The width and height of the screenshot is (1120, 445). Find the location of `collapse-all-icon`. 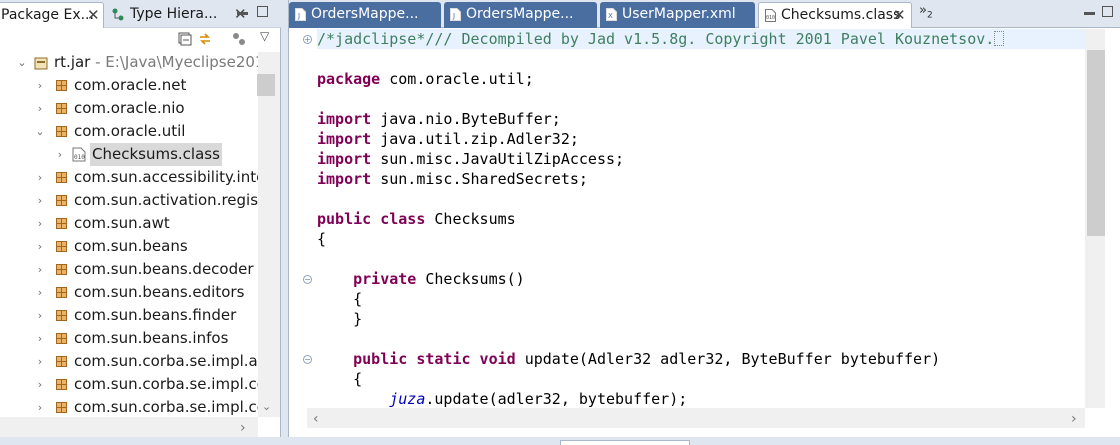

collapse-all-icon is located at coordinates (185, 39).